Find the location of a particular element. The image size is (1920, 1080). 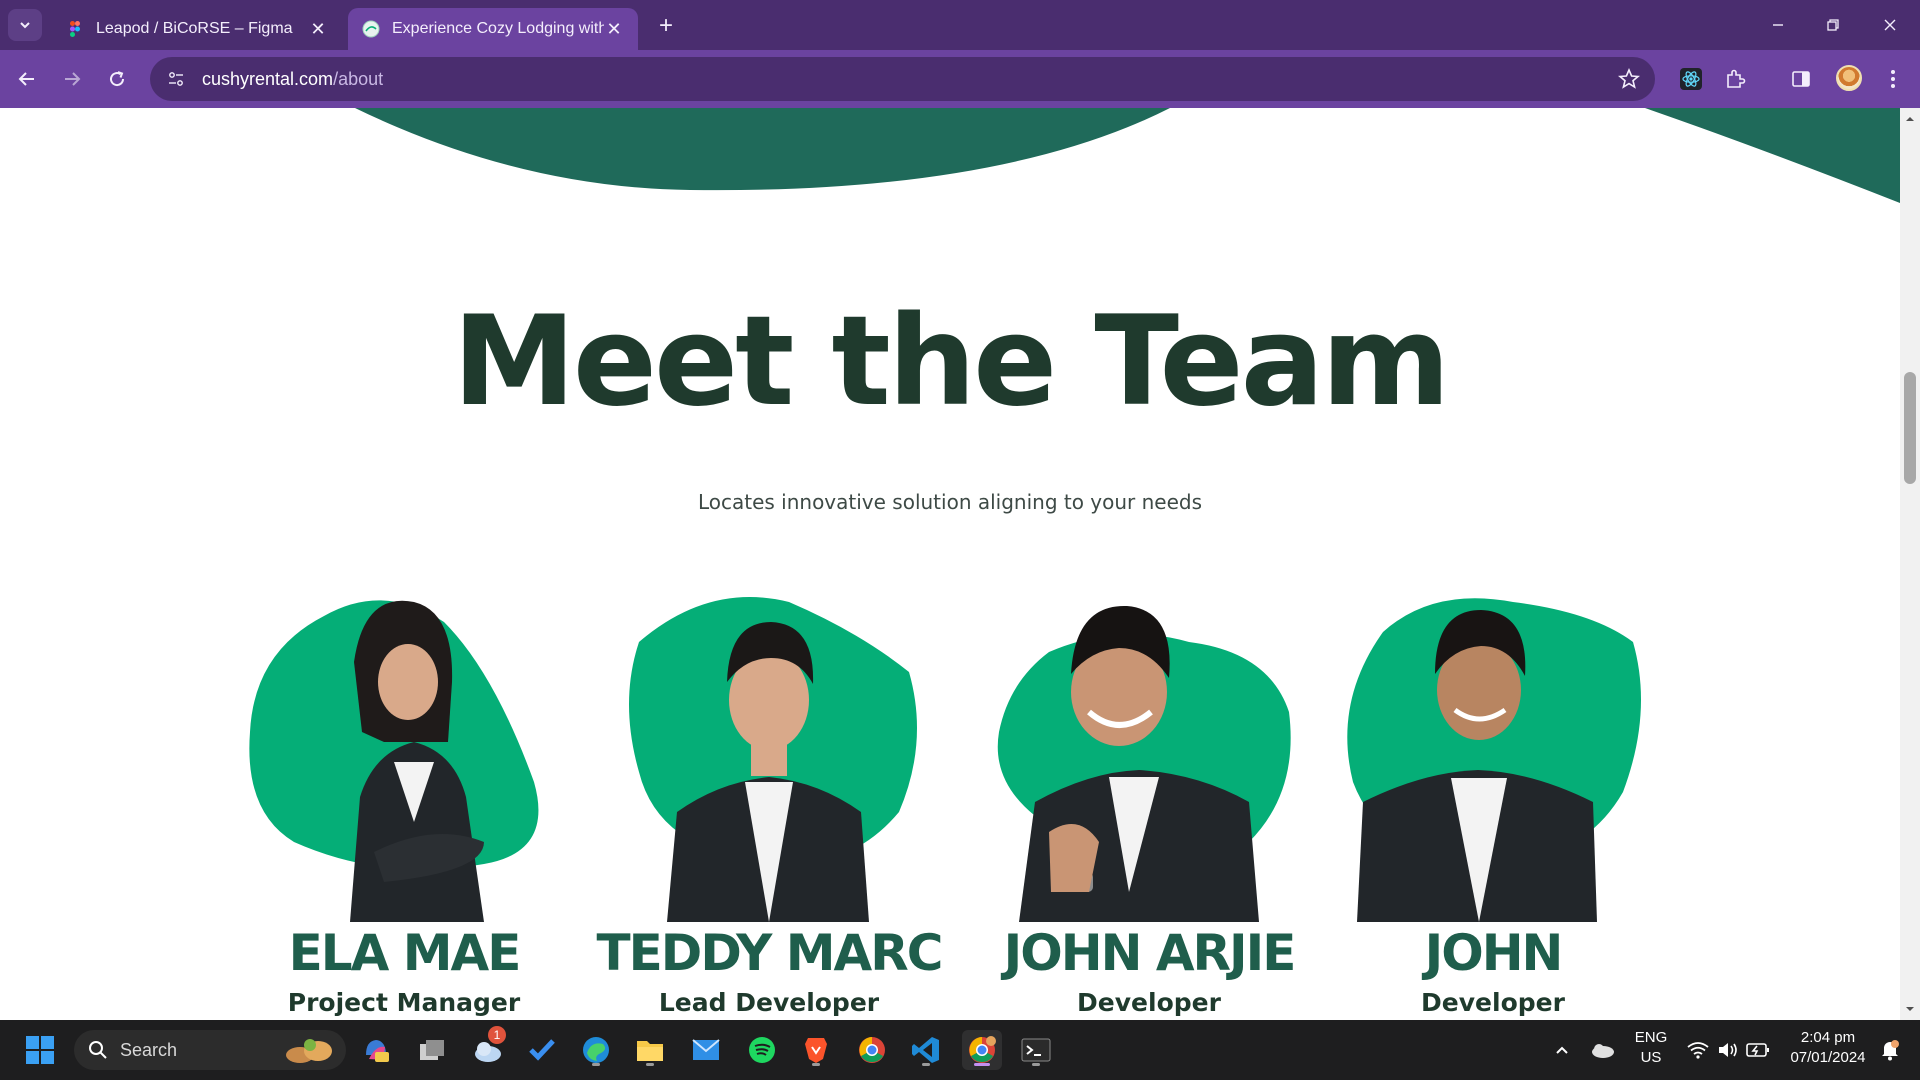

url-text: cushyrental.com/about is located at coordinates (292, 79).